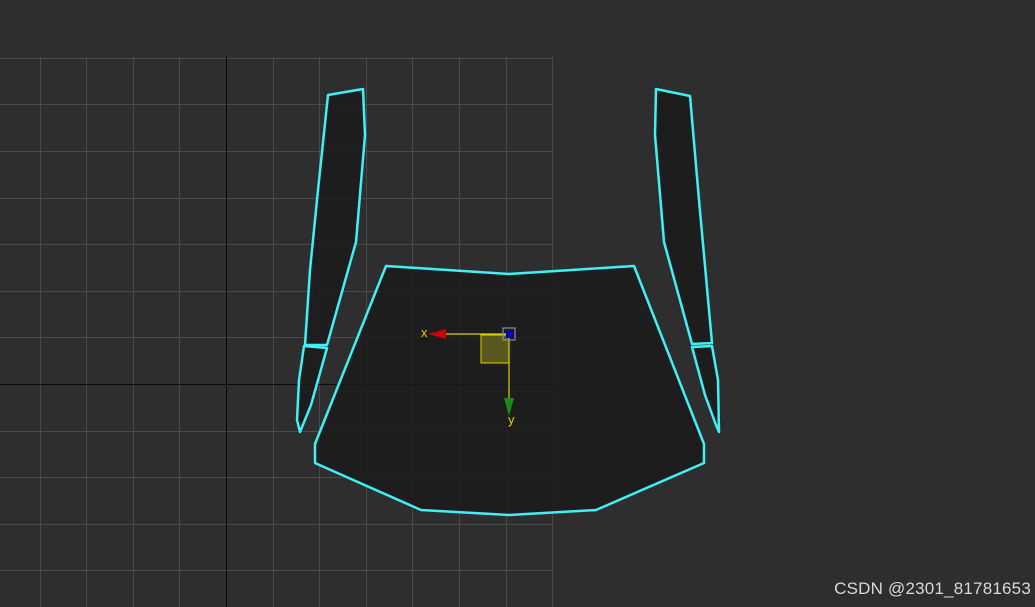  Describe the element at coordinates (932, 588) in the screenshot. I see `watermark-text: CSDN @2301_81781653` at that location.